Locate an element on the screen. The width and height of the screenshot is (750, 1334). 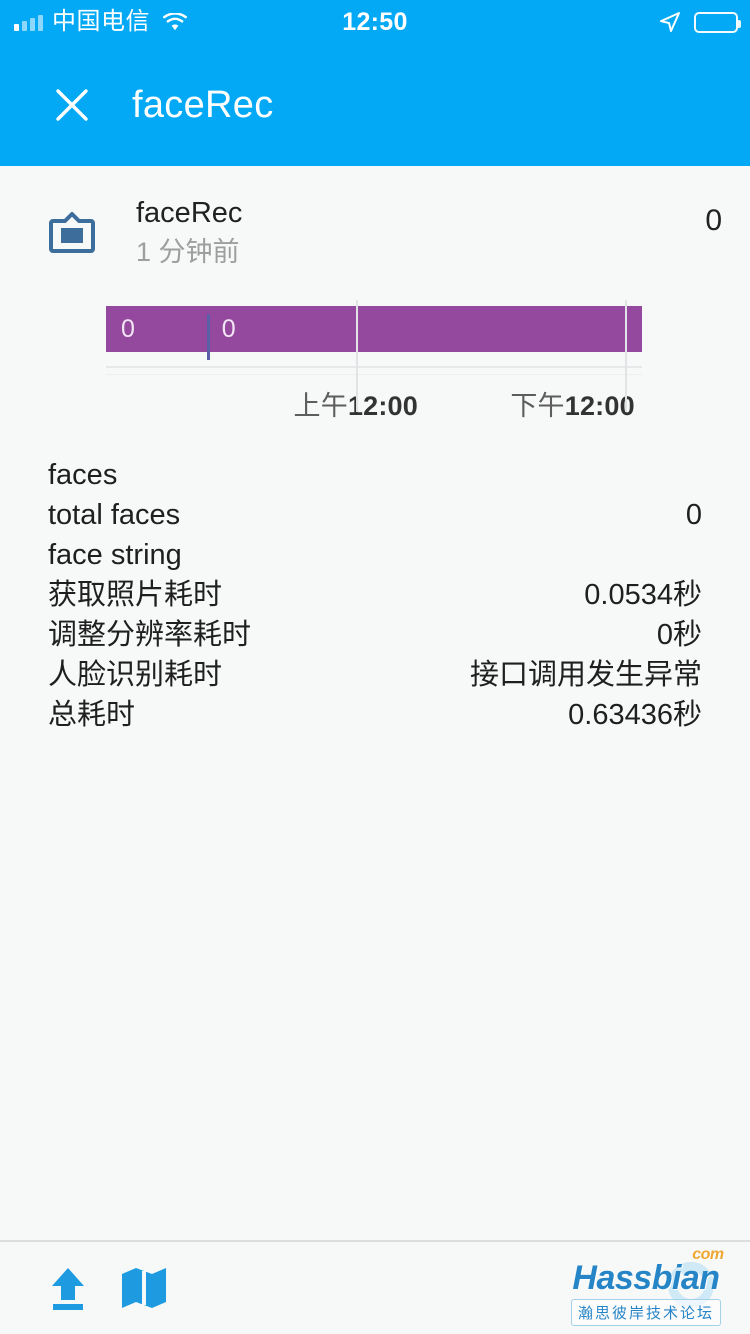
entity-last-changed: 1 分钟前 is located at coordinates (188, 252).